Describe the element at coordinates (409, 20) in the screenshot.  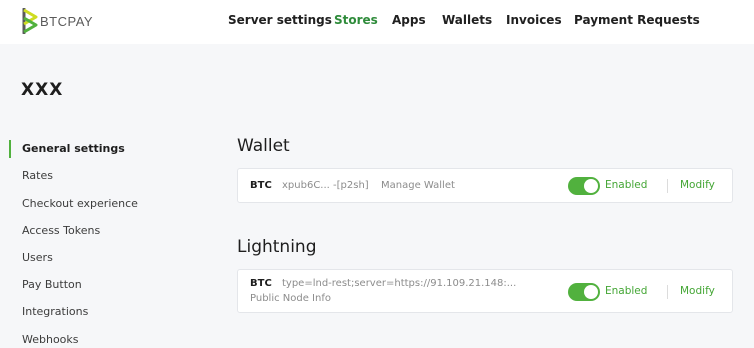
I see `nav-apps: Apps` at that location.